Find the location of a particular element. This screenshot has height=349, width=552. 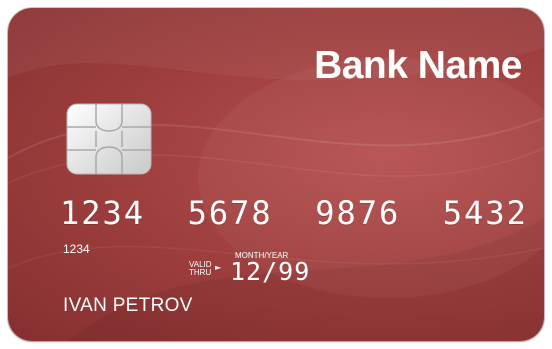

bank-name: Bank Name is located at coordinates (418, 65).